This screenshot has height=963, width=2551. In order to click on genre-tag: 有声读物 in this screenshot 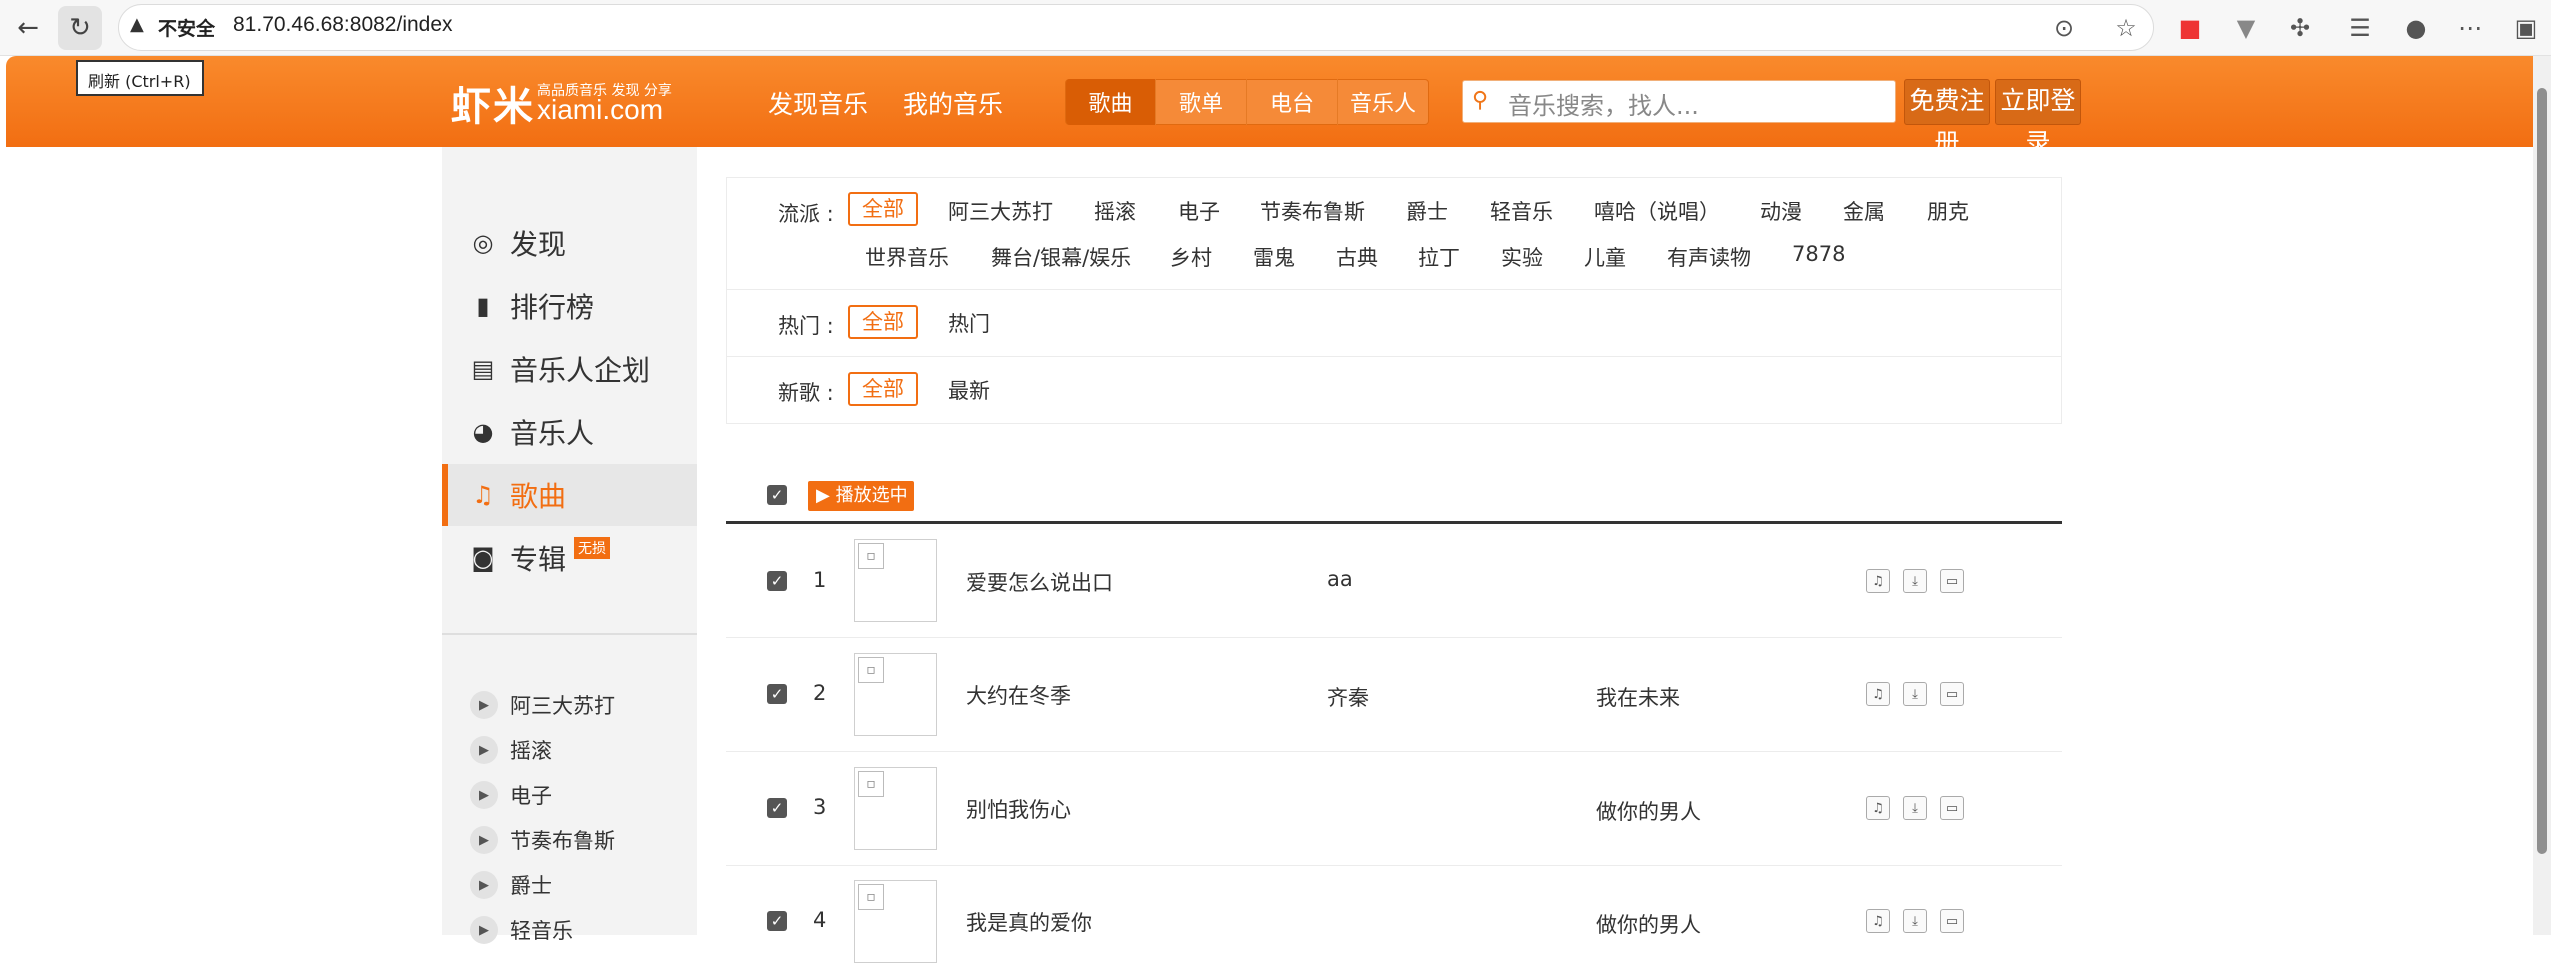, I will do `click(1709, 257)`.